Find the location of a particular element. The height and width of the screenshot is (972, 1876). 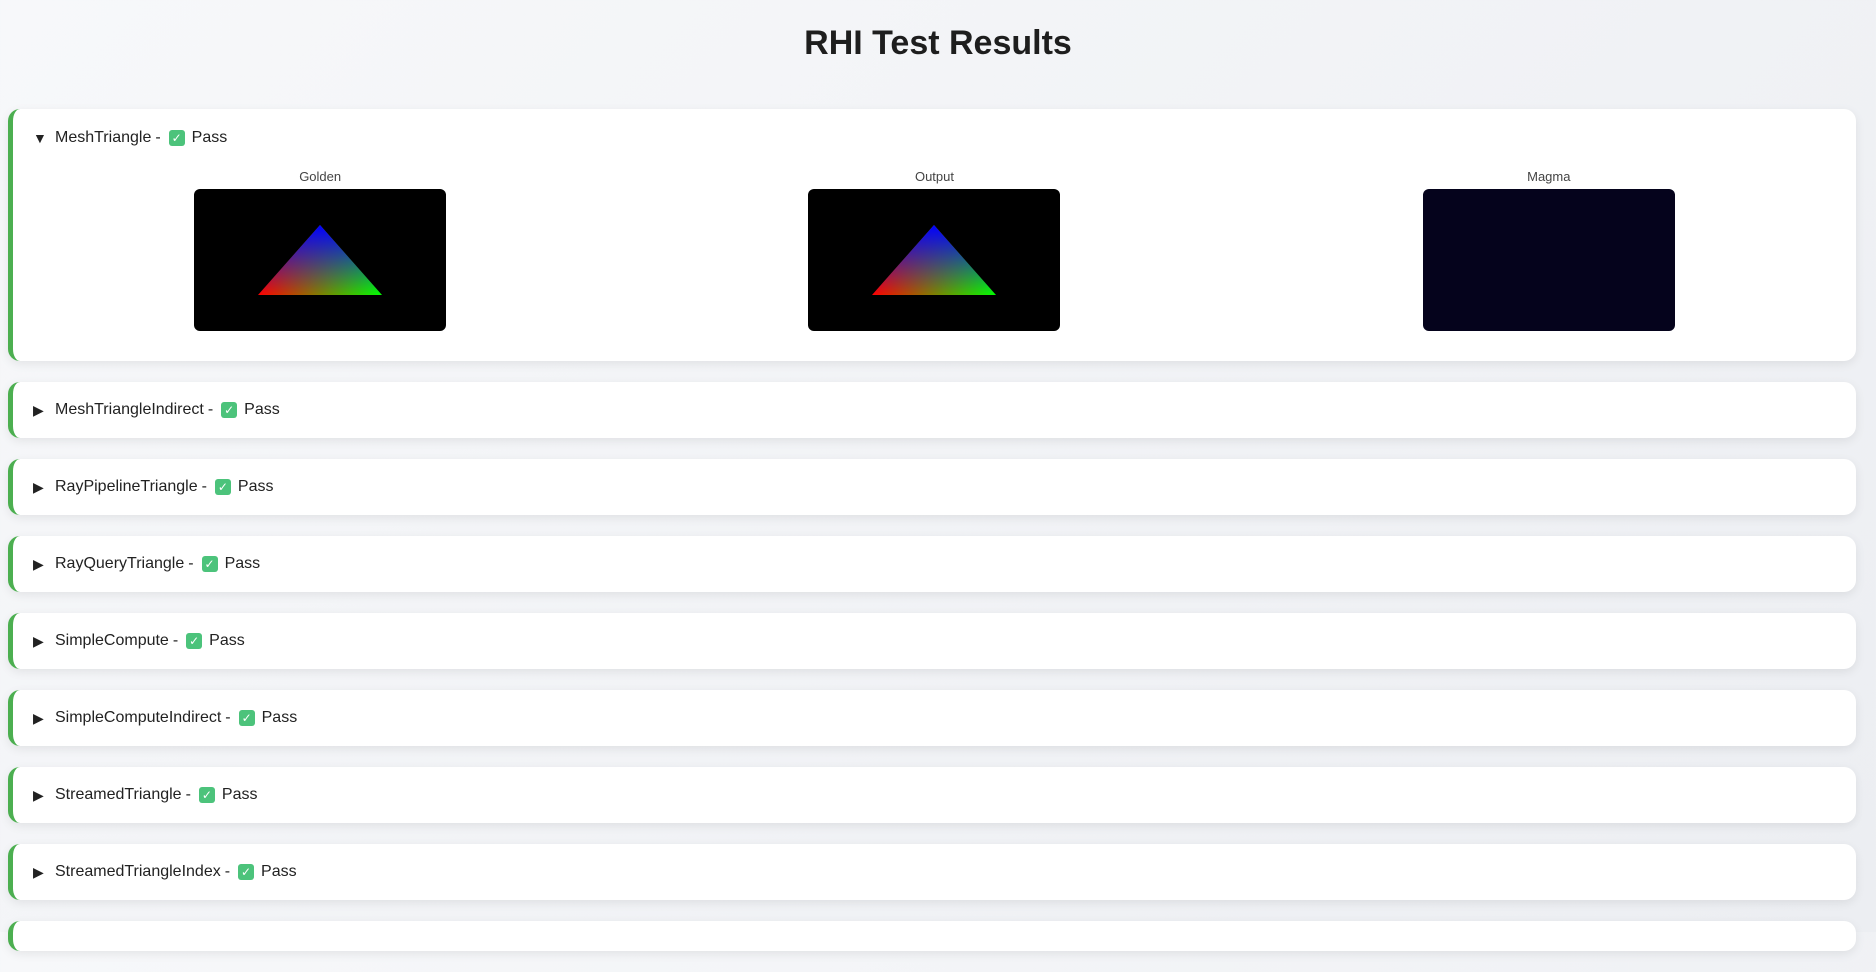

test-name: MeshTriangleIndirect is located at coordinates (129, 409).